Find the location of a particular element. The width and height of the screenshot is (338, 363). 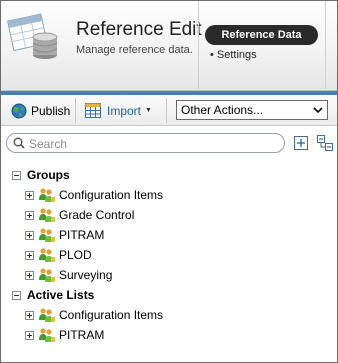

publish-label: Publish is located at coordinates (51, 110).